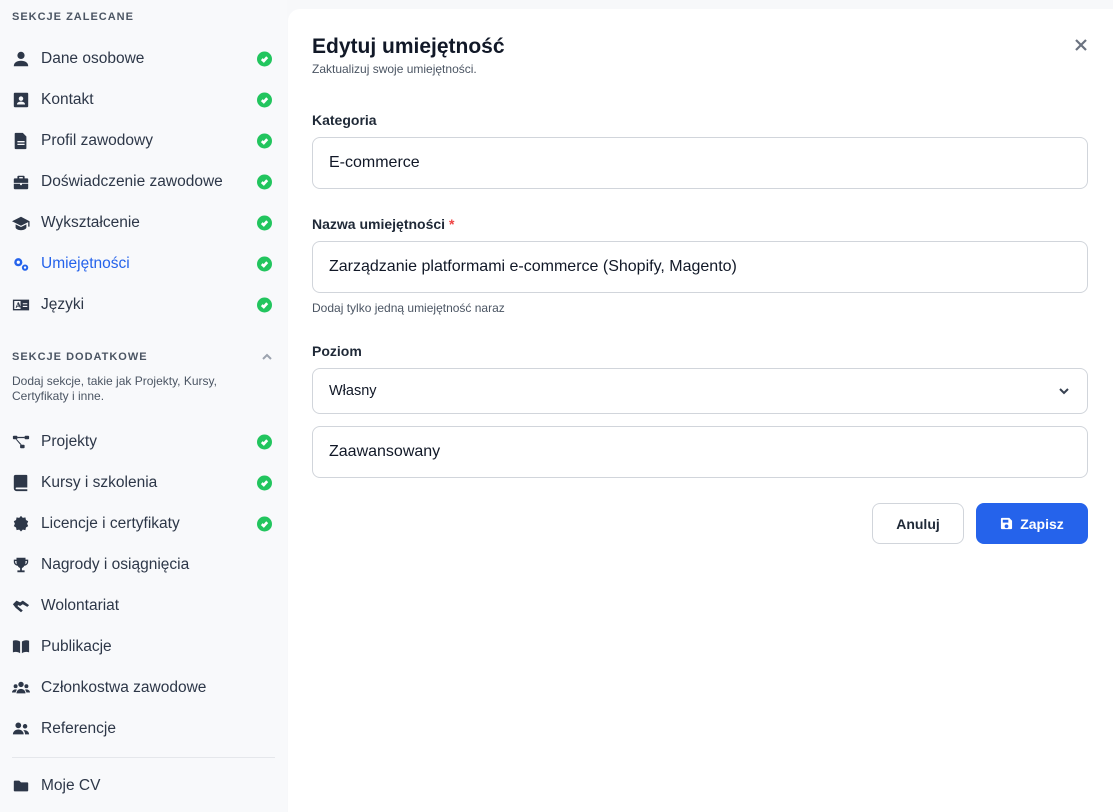 Image resolution: width=1113 pixels, height=812 pixels. What do you see at coordinates (700, 452) in the screenshot?
I see `custom-level-input: Zaawansowany` at bounding box center [700, 452].